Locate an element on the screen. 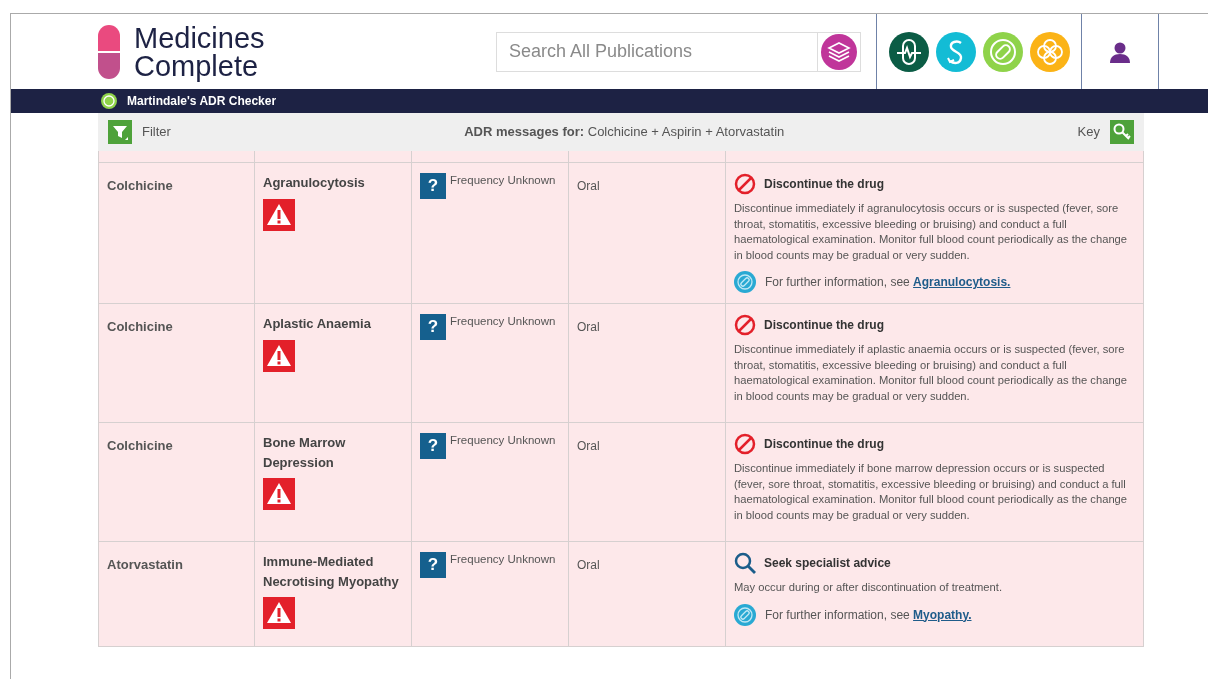 This screenshot has width=1208, height=679. filter-button: Filter is located at coordinates (139, 132).